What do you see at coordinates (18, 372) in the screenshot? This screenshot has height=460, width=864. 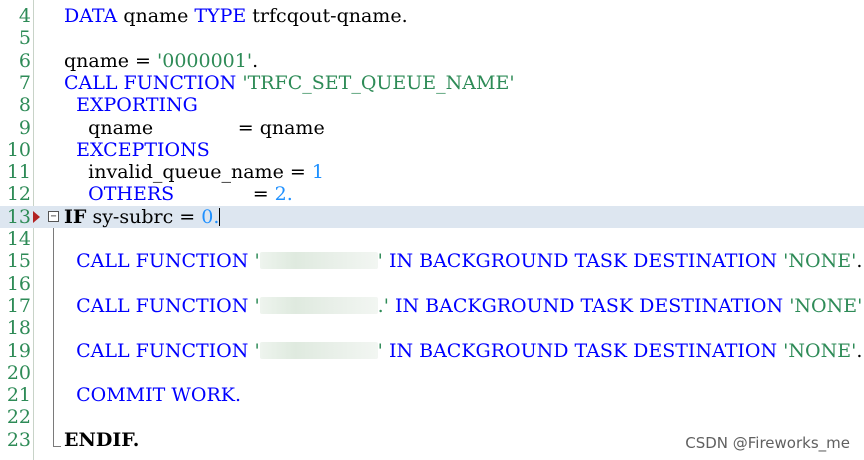 I see `line-number: 20` at bounding box center [18, 372].